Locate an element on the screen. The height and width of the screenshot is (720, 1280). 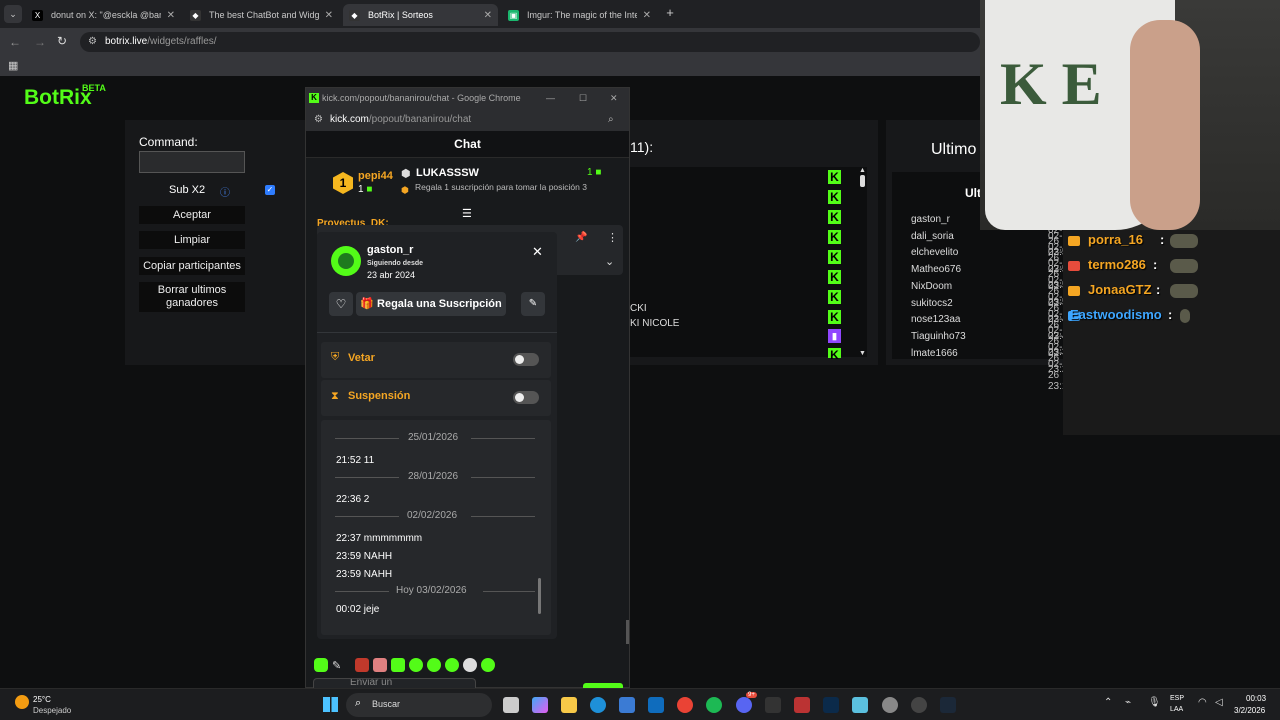
clock-time: 00:03 is located at coordinates (1256, 698).